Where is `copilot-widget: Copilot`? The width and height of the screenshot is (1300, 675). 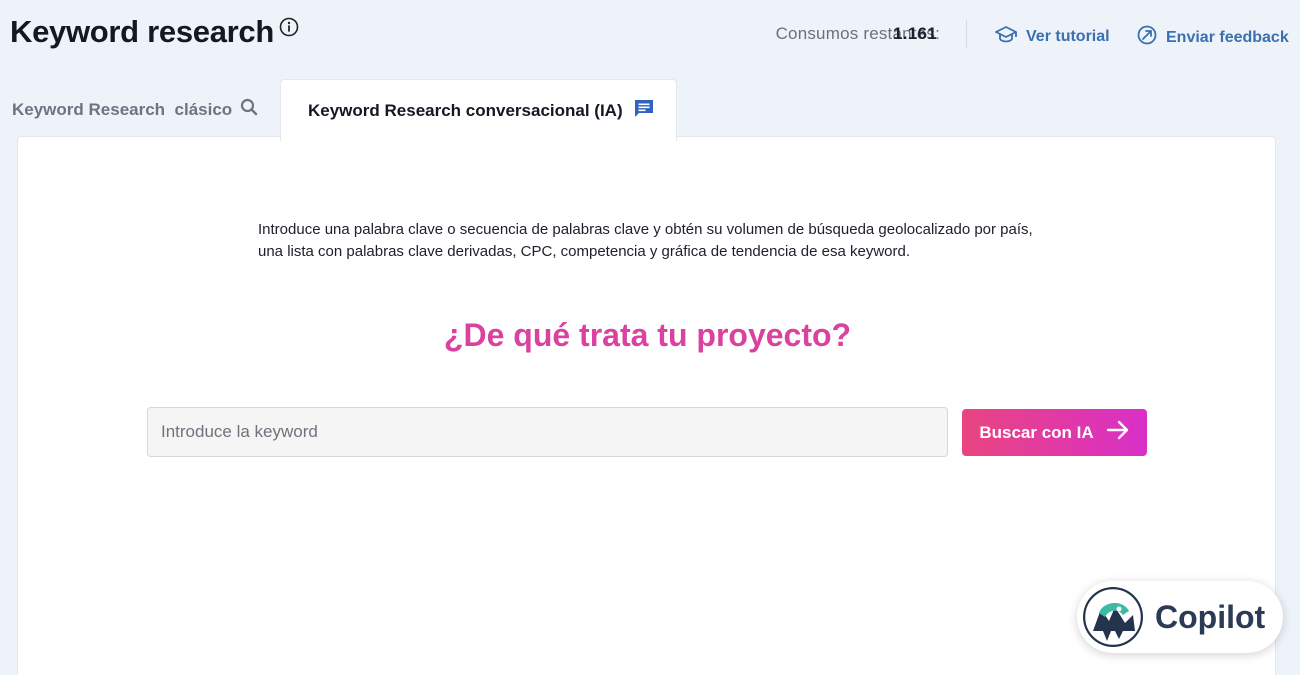 copilot-widget: Copilot is located at coordinates (1180, 617).